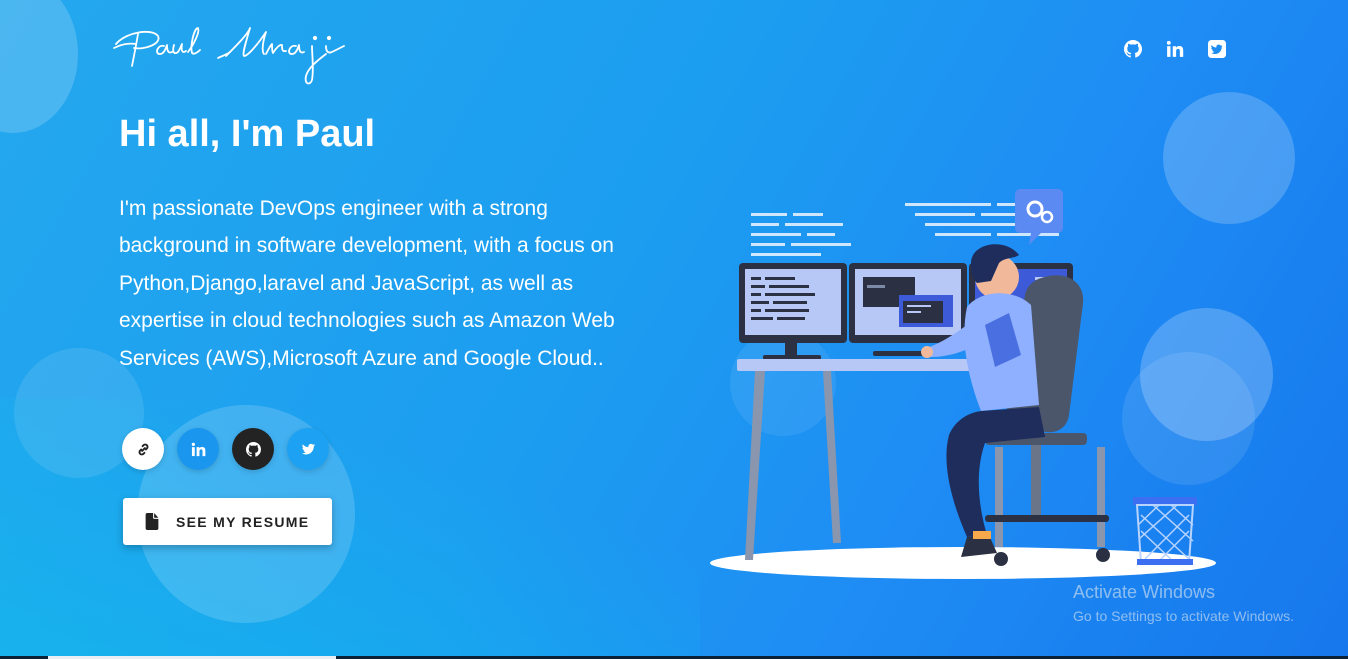  I want to click on decorative-bubble, so click(39, 66).